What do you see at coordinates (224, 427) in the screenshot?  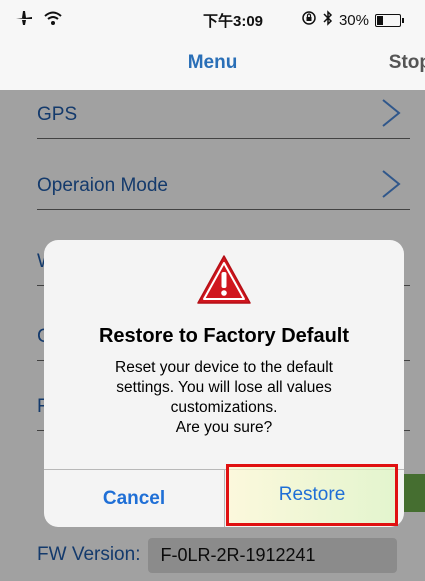 I see `alert-message-line: Are you sure?` at bounding box center [224, 427].